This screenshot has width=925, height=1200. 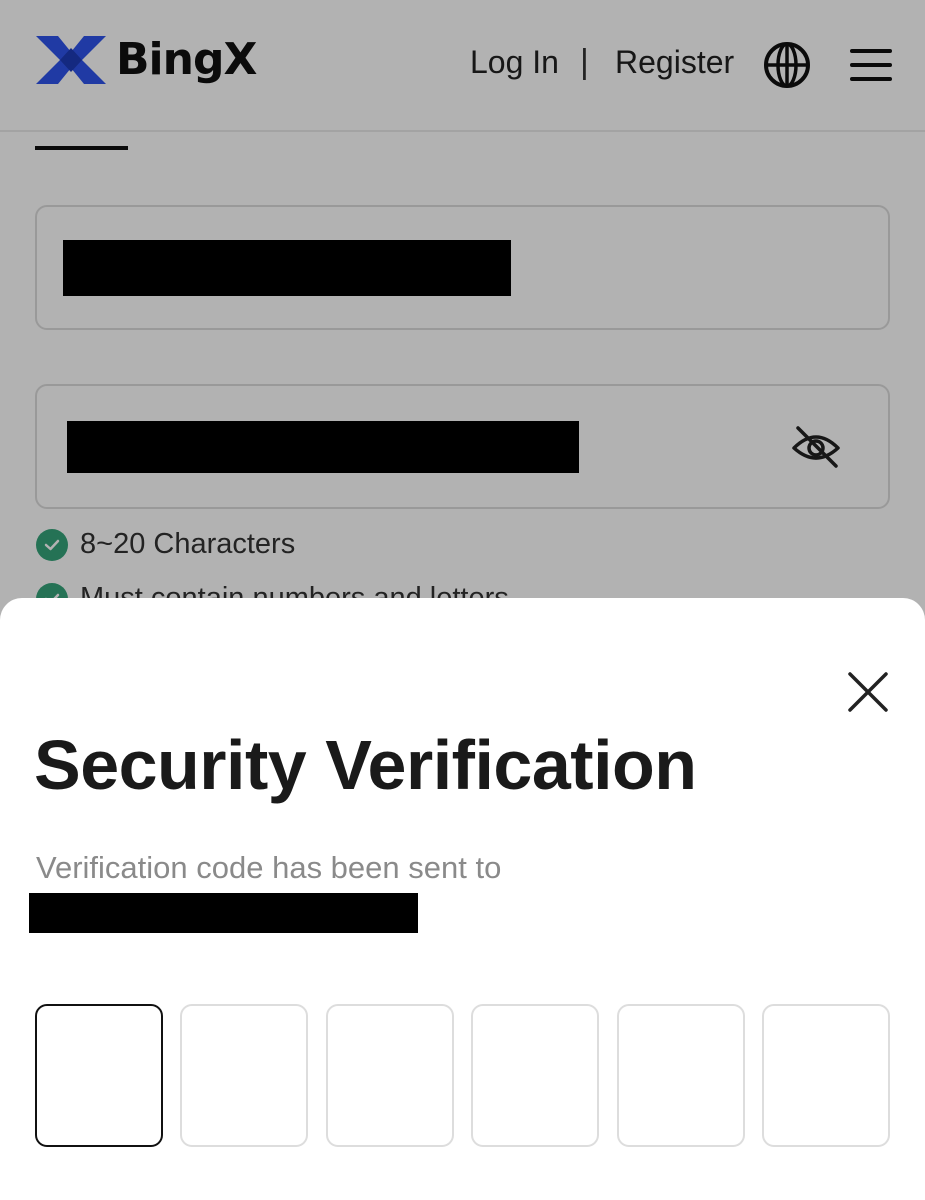 I want to click on destination-redacted, so click(x=223, y=913).